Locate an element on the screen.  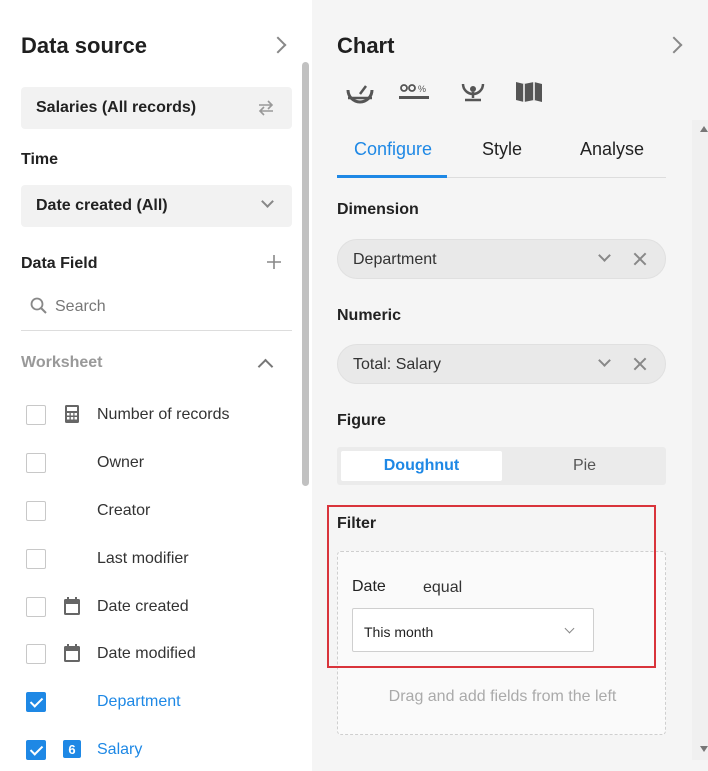
svg-text: 6 is located at coordinates (71, 749).